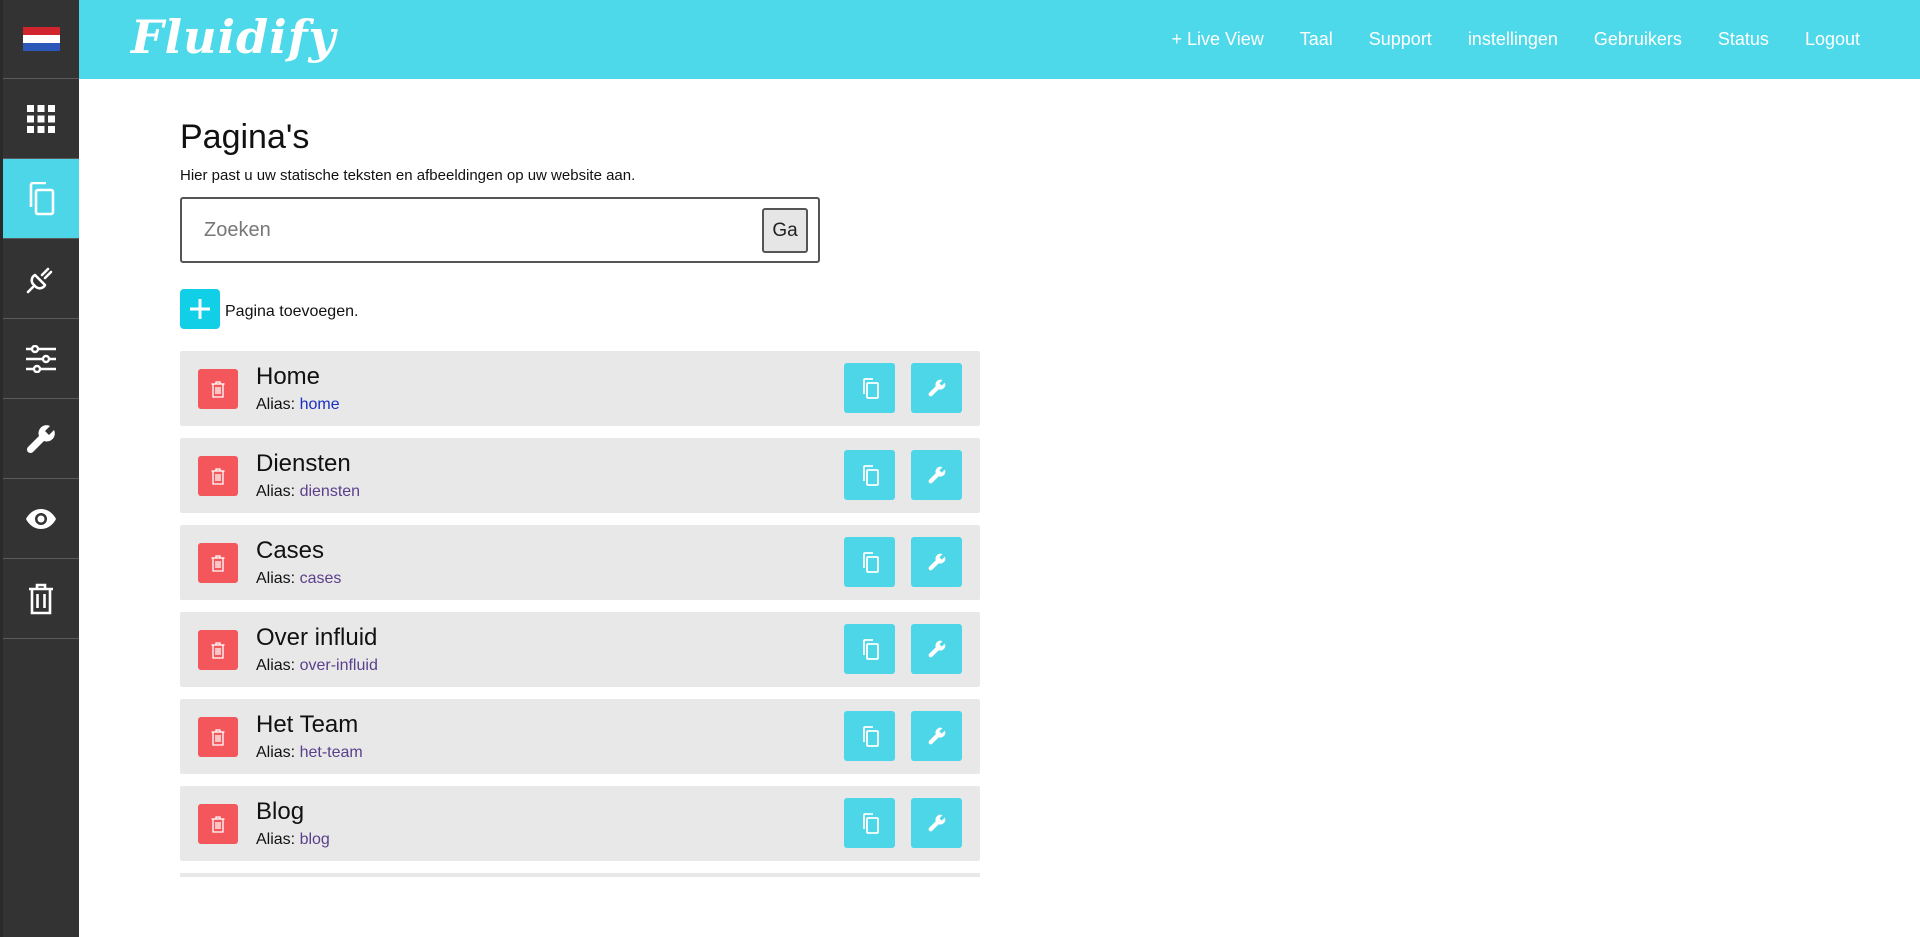 This screenshot has height=937, width=1920. I want to click on page-name: Cases, so click(290, 550).